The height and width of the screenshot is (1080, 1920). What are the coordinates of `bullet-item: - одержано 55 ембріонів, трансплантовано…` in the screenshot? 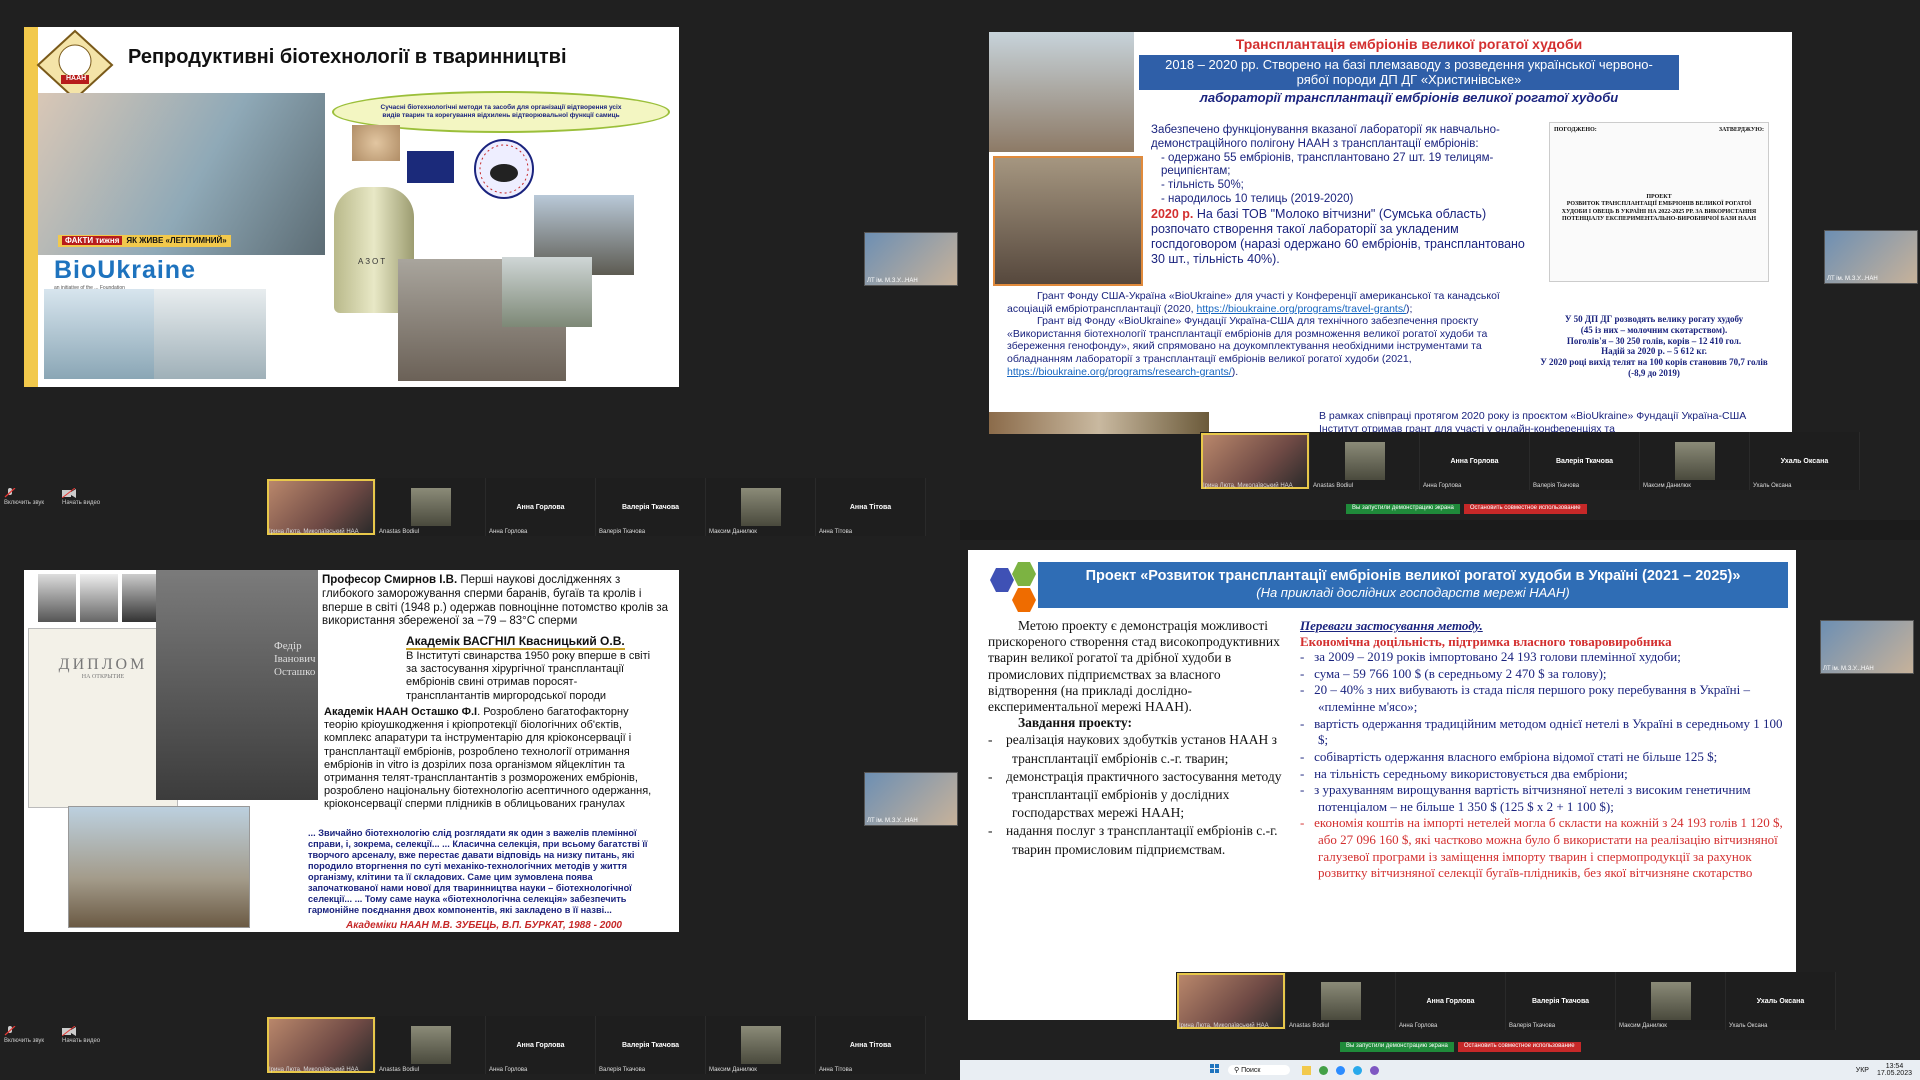 It's located at (1327, 164).